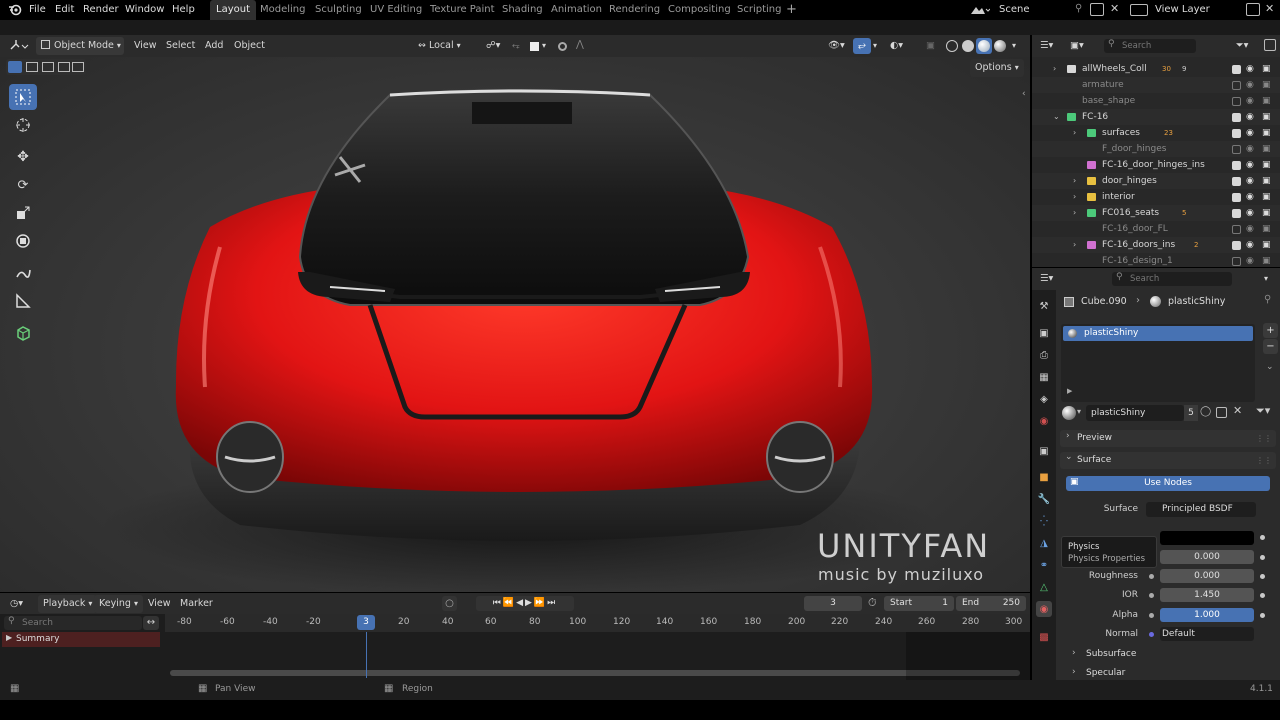 Image resolution: width=1280 pixels, height=720 pixels. Describe the element at coordinates (19, 46) in the screenshot. I see `editor-type-icon` at that location.